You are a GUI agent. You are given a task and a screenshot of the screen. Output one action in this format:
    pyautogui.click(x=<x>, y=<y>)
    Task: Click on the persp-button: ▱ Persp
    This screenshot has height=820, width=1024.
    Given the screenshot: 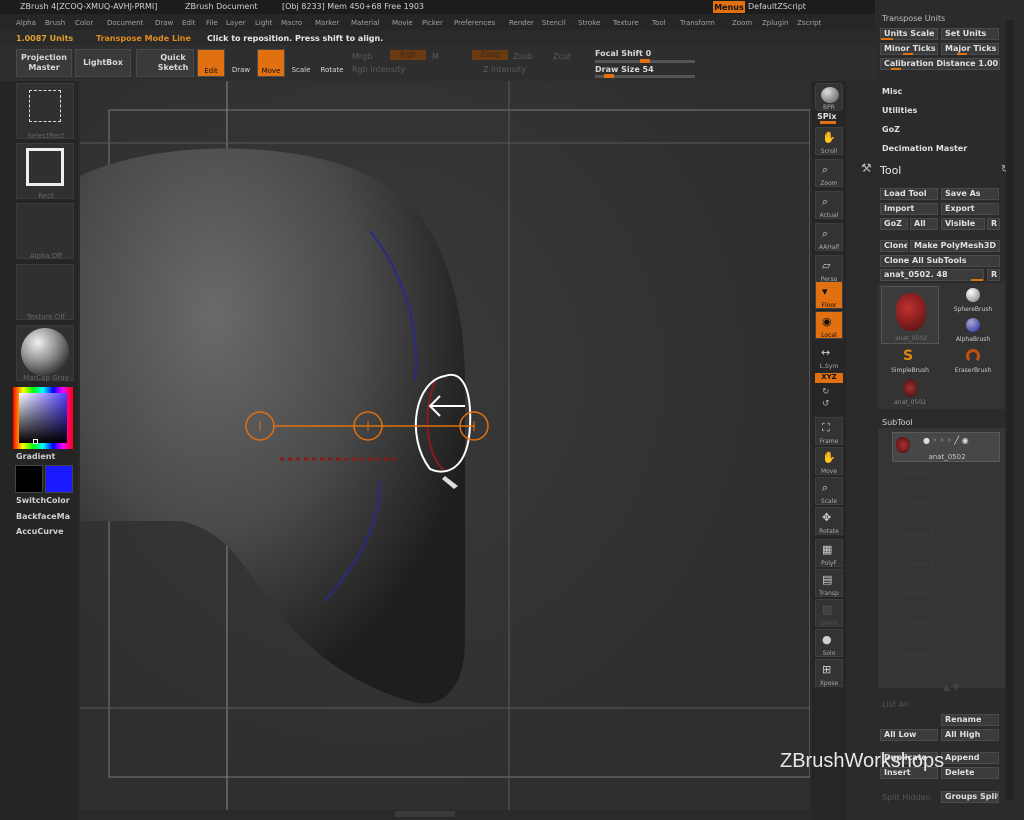 What is the action you would take?
    pyautogui.click(x=829, y=269)
    